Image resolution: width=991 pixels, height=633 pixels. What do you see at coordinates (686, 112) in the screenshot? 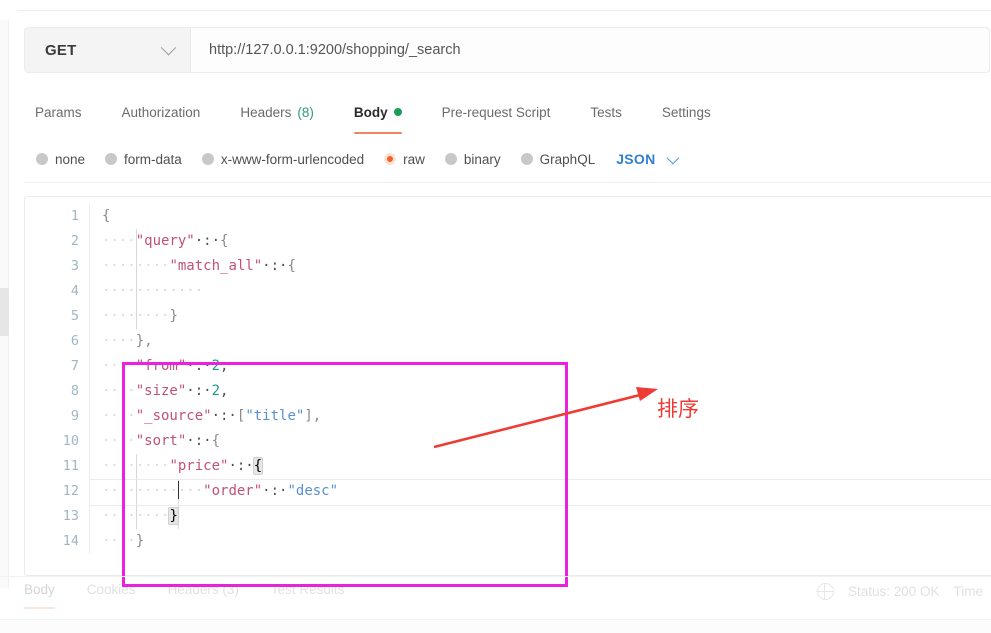
I see `tab-settings: Settings` at bounding box center [686, 112].